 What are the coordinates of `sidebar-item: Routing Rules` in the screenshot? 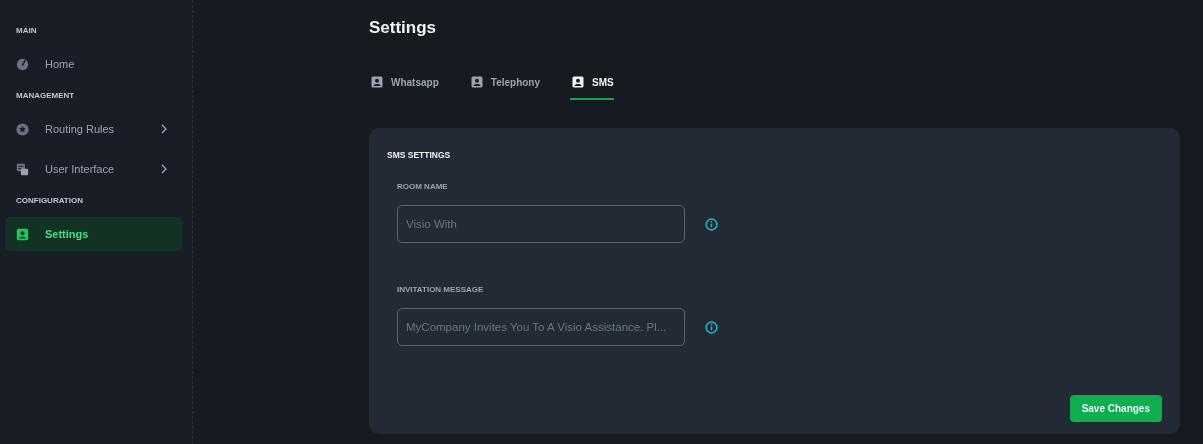 It's located at (93, 129).